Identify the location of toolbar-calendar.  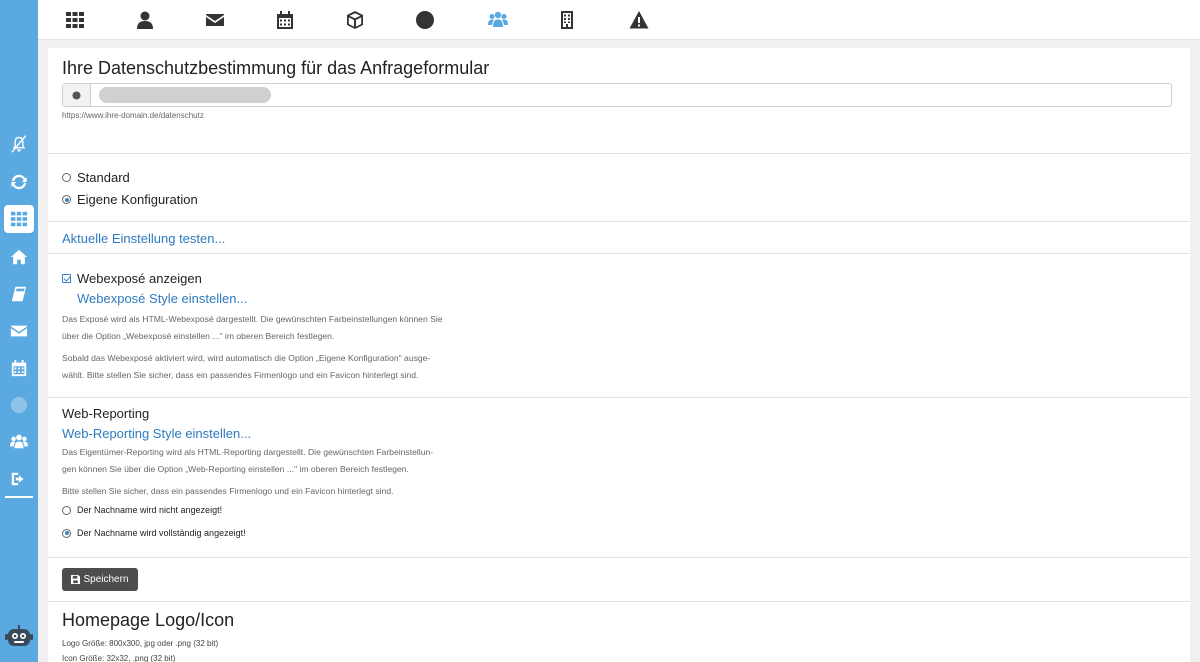
(285, 20).